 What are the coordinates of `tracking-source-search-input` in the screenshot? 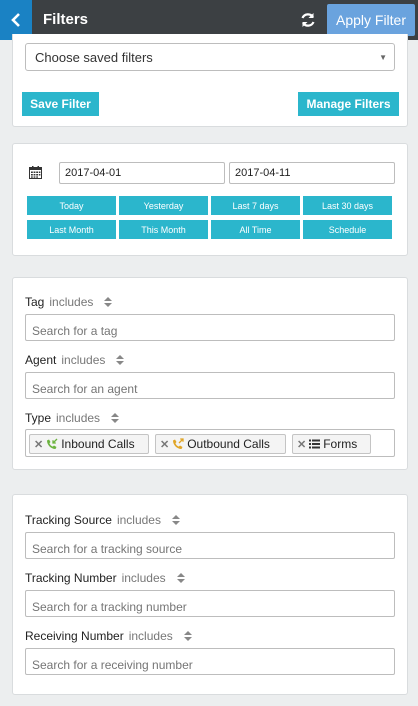 It's located at (210, 545).